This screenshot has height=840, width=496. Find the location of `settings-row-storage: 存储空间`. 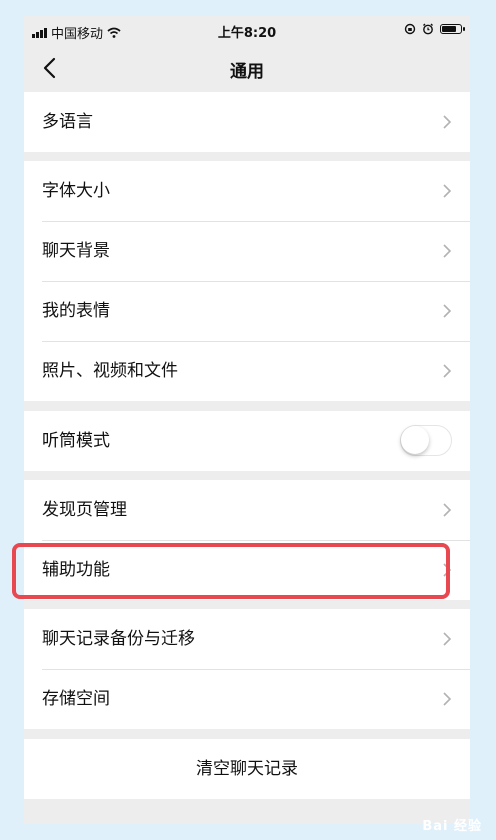

settings-row-storage: 存储空间 is located at coordinates (247, 699).